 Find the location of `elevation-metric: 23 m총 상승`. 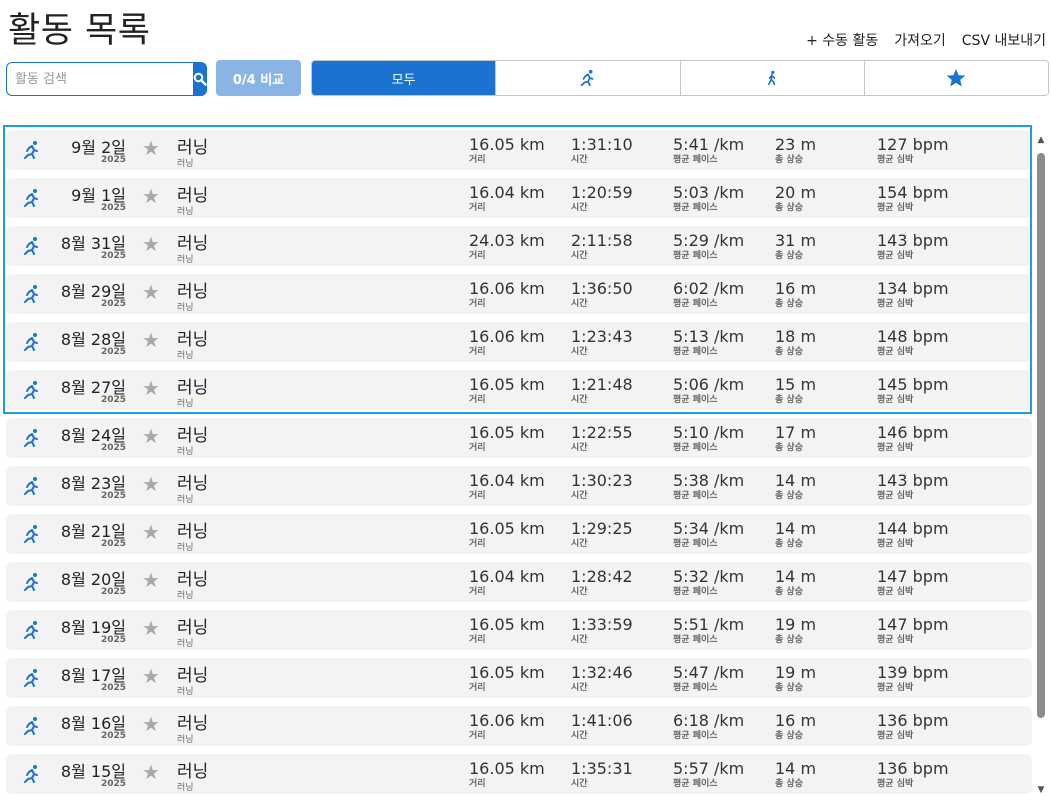

elevation-metric: 23 m총 상승 is located at coordinates (795, 150).